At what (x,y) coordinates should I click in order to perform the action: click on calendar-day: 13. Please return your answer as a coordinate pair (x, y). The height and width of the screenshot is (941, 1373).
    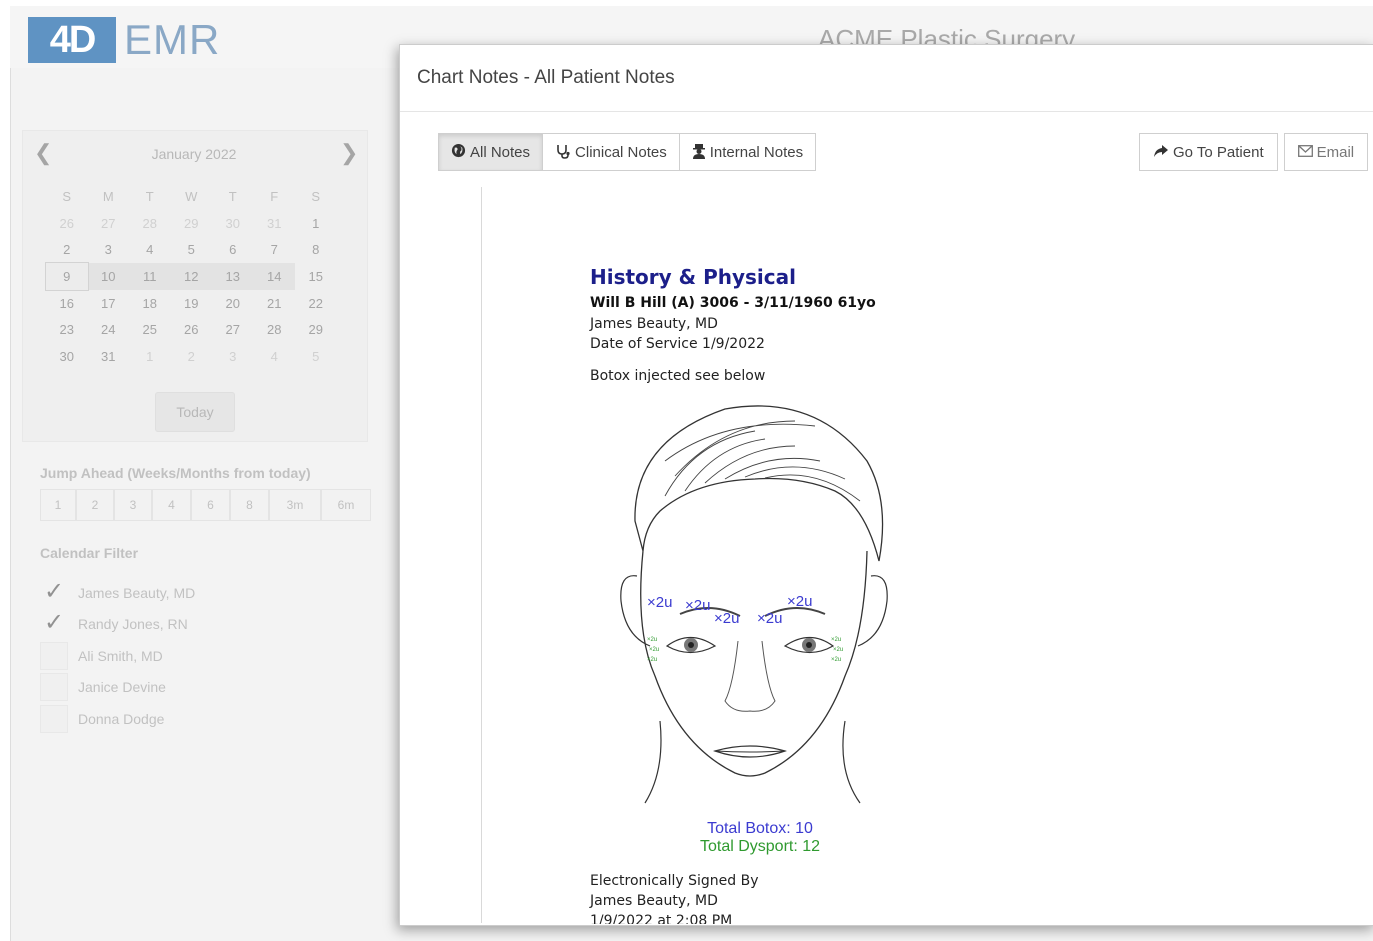
    Looking at the image, I should click on (233, 276).